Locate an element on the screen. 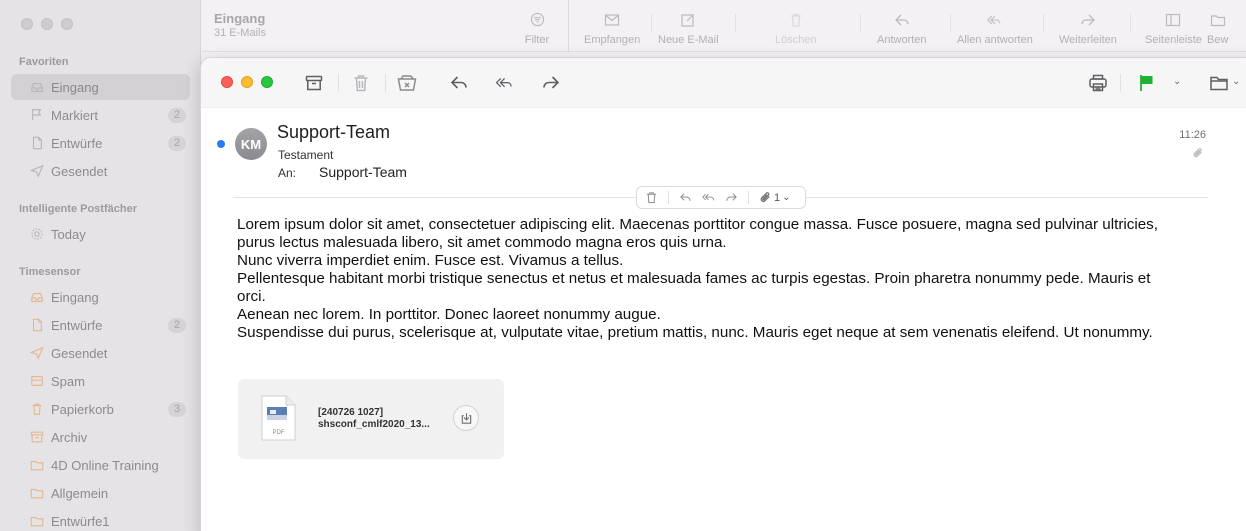 The height and width of the screenshot is (531, 1246). download-attachment-button is located at coordinates (466, 418).